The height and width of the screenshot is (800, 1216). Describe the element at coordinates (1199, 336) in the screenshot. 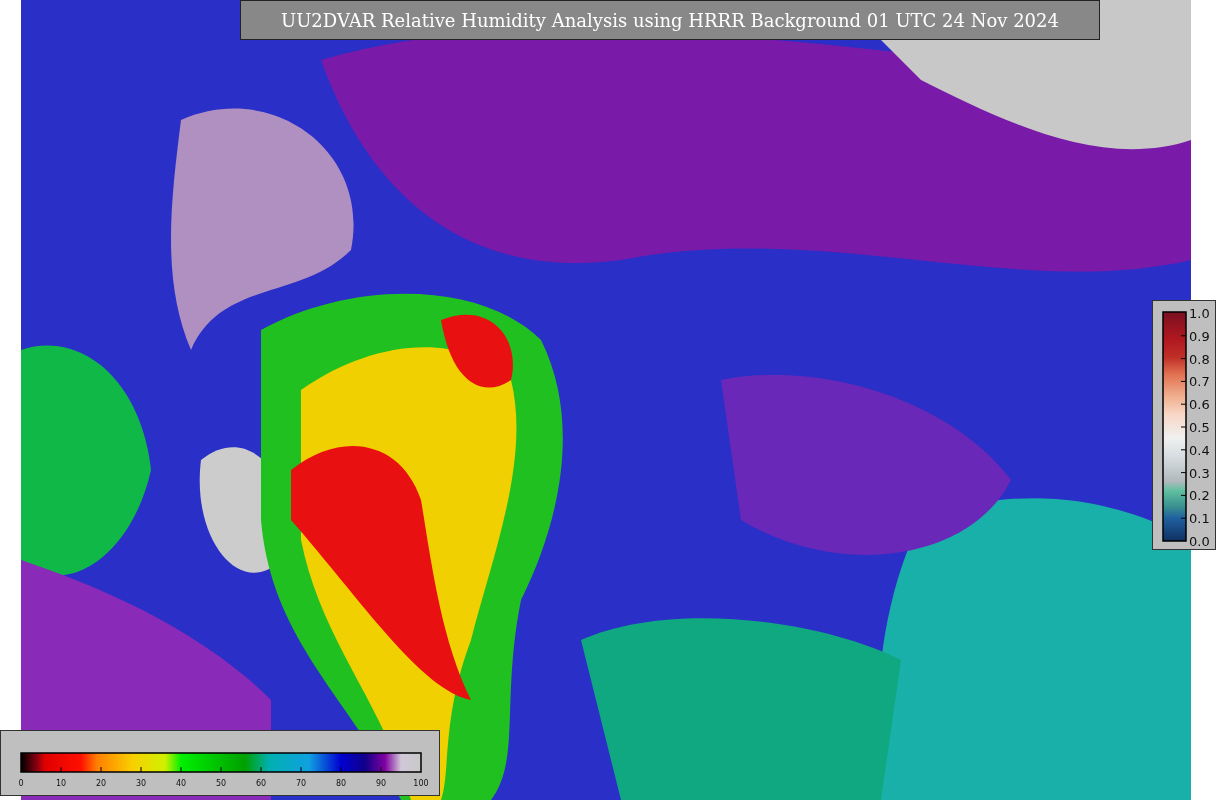

I see `tick-label: 0.9` at that location.